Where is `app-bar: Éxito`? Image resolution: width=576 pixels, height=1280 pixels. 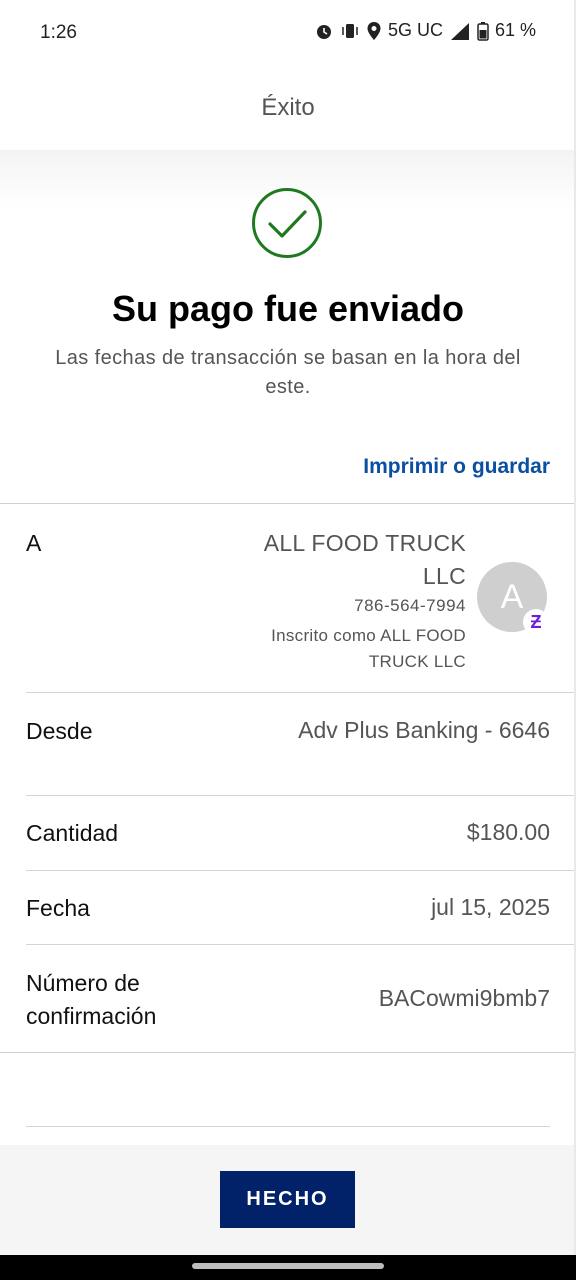 app-bar: Éxito is located at coordinates (288, 108).